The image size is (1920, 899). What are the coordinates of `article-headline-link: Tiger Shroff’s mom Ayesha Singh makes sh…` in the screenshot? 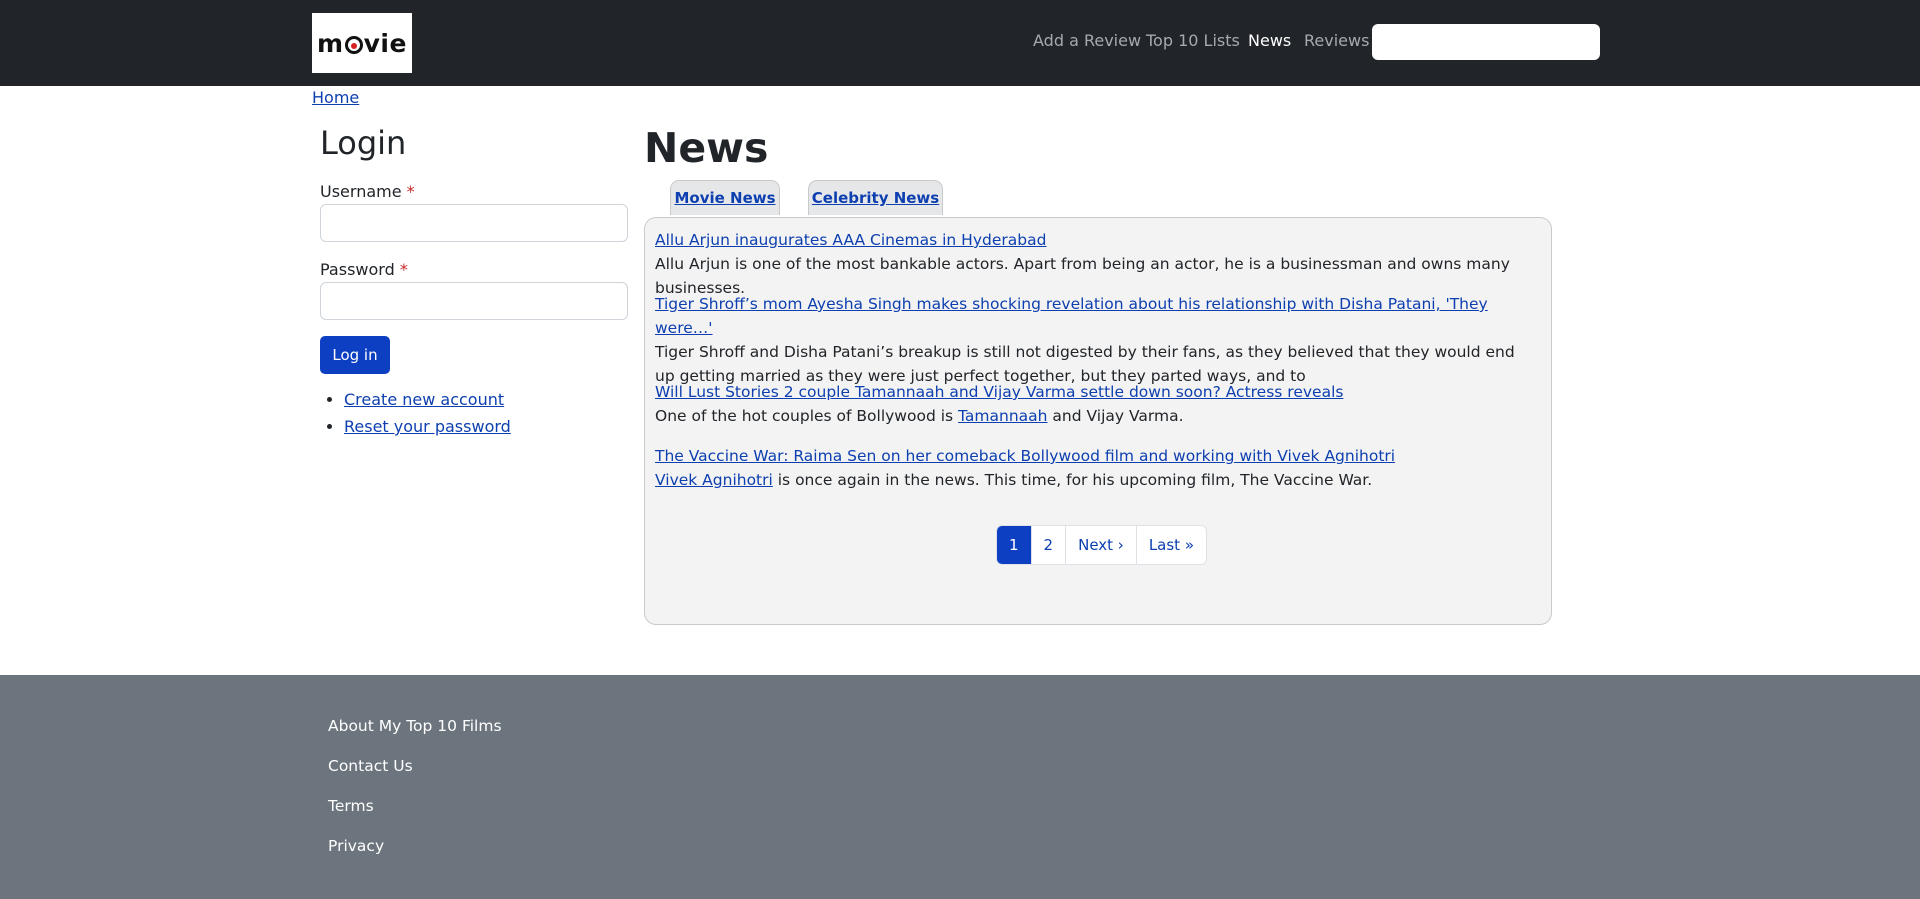 It's located at (1095, 316).